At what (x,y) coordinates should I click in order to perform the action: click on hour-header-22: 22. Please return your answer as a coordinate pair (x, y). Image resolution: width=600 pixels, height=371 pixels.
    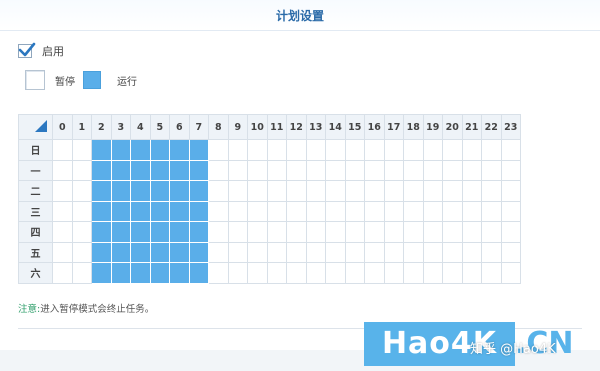
    Looking at the image, I should click on (491, 127).